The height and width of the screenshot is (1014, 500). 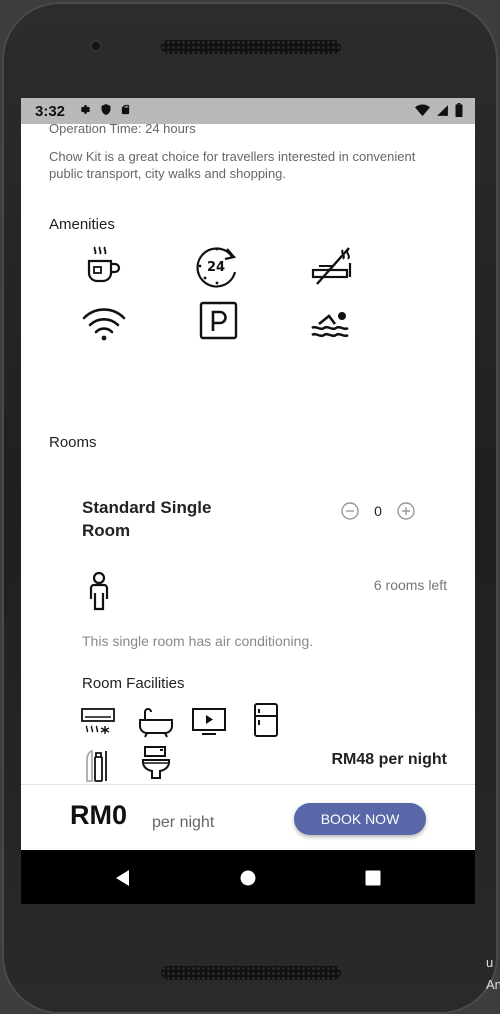 What do you see at coordinates (104, 264) in the screenshot?
I see `coffee-icon` at bounding box center [104, 264].